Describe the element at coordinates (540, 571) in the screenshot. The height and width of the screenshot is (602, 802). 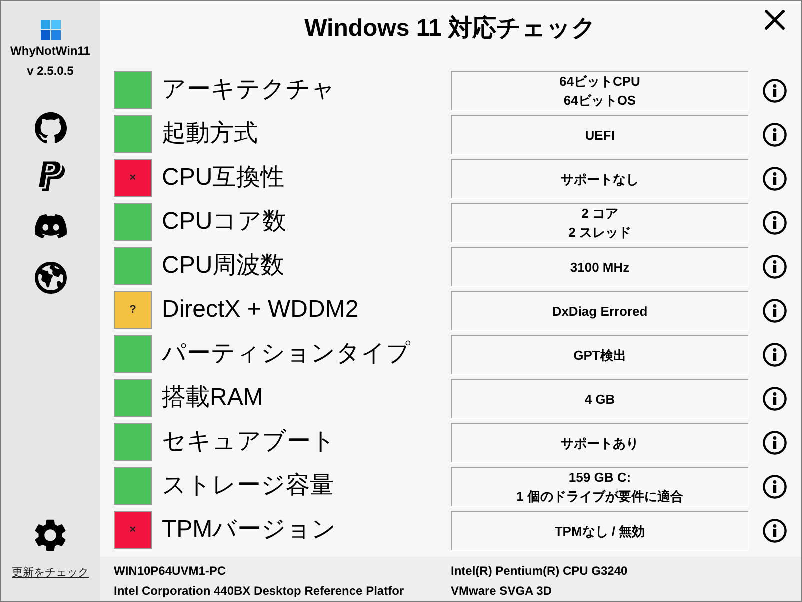
I see `cpu-model-text: Intel(R) Pentium(R) CPU G3240` at that location.